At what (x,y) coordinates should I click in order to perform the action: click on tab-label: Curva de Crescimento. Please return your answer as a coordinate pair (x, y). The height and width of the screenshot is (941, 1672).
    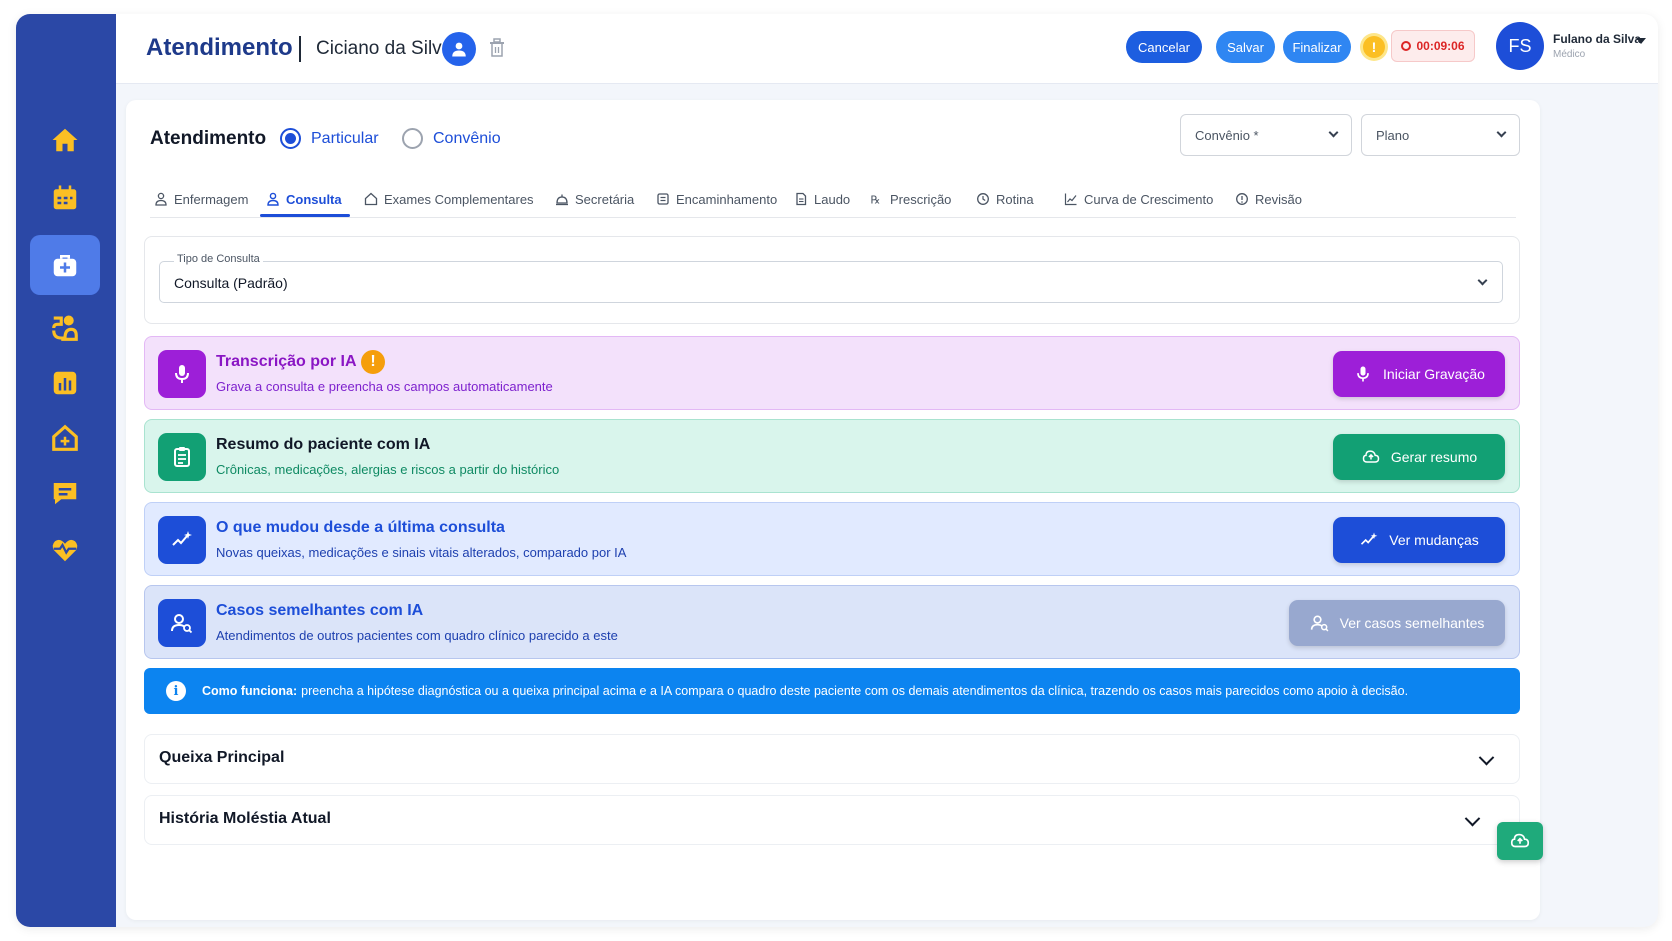
    Looking at the image, I should click on (1149, 199).